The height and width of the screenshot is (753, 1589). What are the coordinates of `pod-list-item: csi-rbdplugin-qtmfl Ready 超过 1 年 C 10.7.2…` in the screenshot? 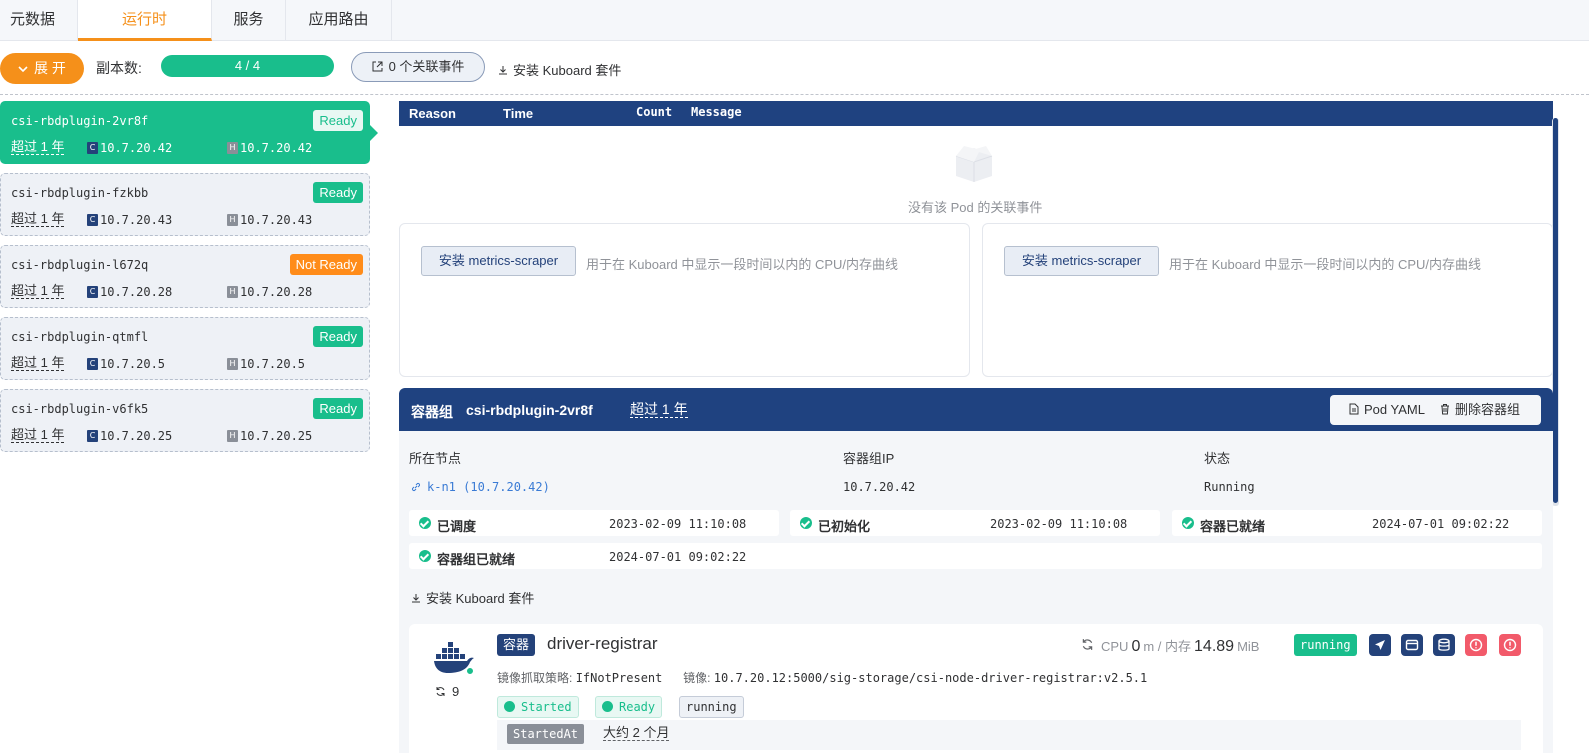 It's located at (185, 348).